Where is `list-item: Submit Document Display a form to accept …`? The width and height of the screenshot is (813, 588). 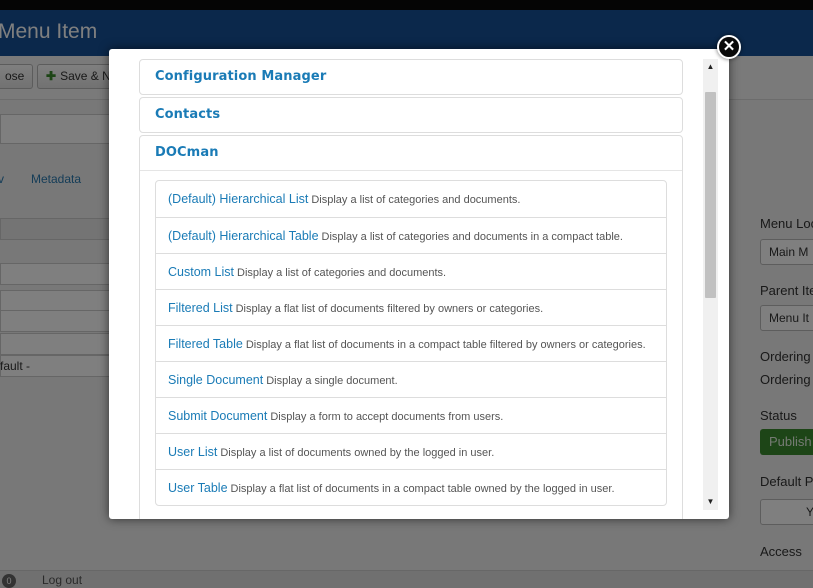
list-item: Submit Document Display a form to accept … is located at coordinates (411, 415).